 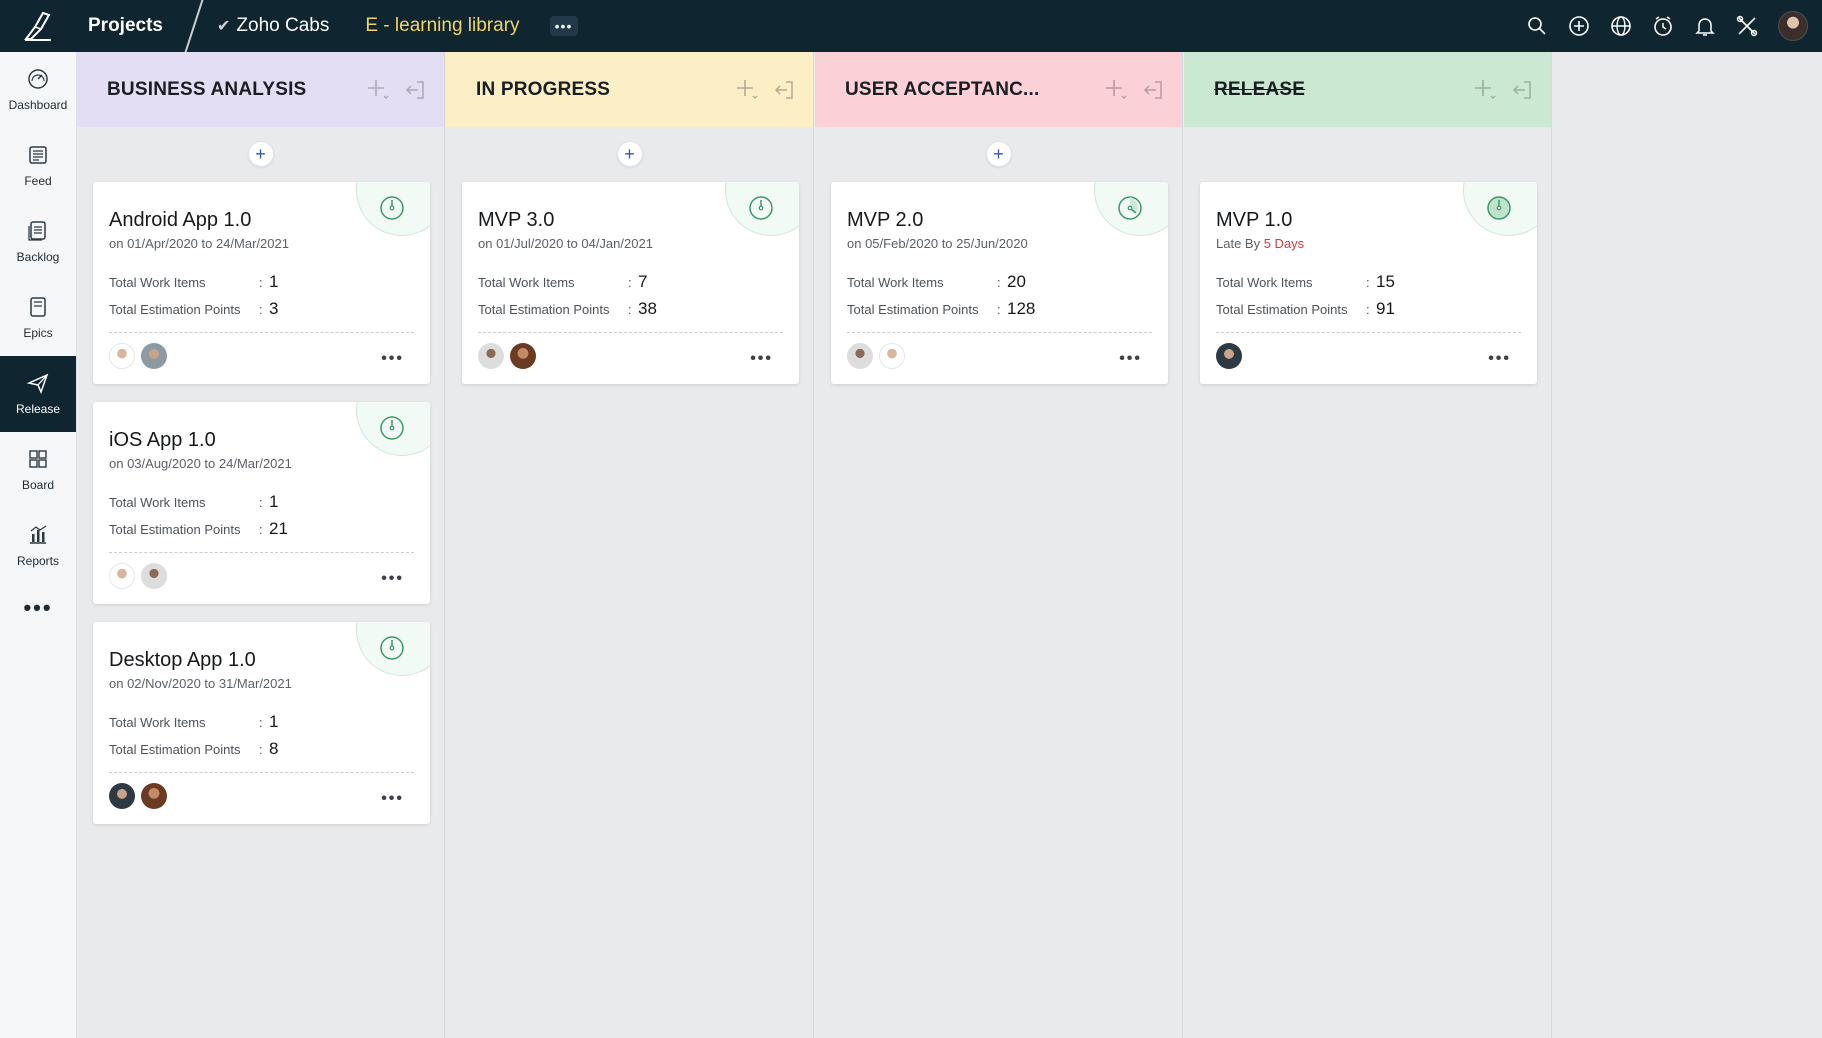 I want to click on column-title: IN PROGRESS, so click(x=543, y=89).